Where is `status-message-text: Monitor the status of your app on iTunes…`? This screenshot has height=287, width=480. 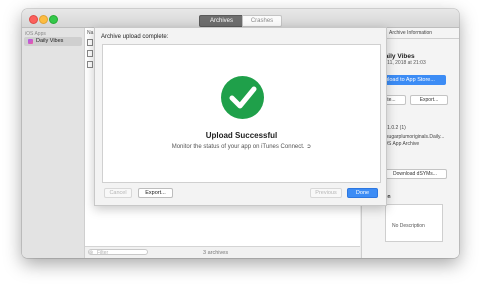
status-message-text: Monitor the status of your app on iTunes… is located at coordinates (238, 147).